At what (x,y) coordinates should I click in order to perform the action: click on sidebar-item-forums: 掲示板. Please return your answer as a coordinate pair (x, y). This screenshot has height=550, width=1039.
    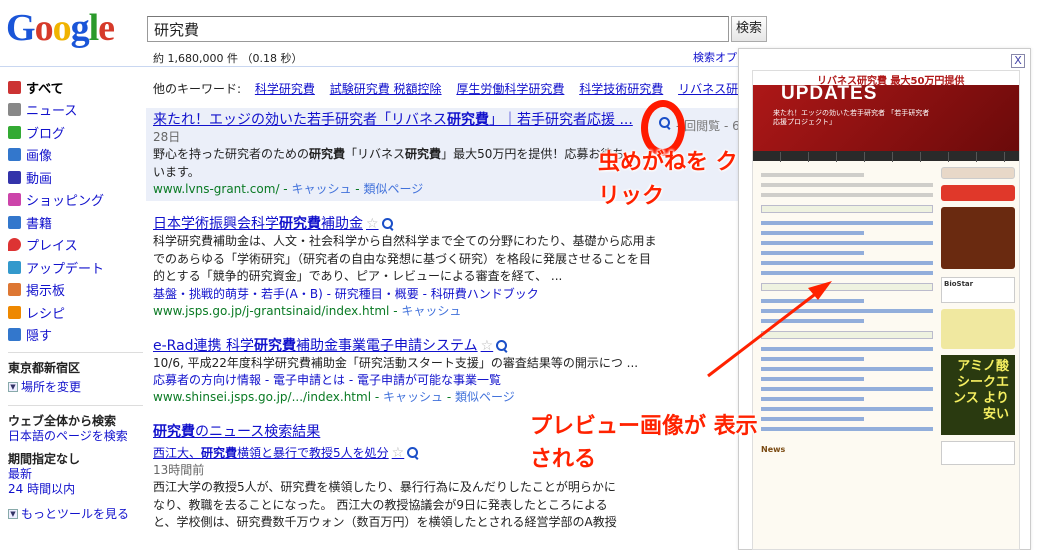
    Looking at the image, I should click on (75, 290).